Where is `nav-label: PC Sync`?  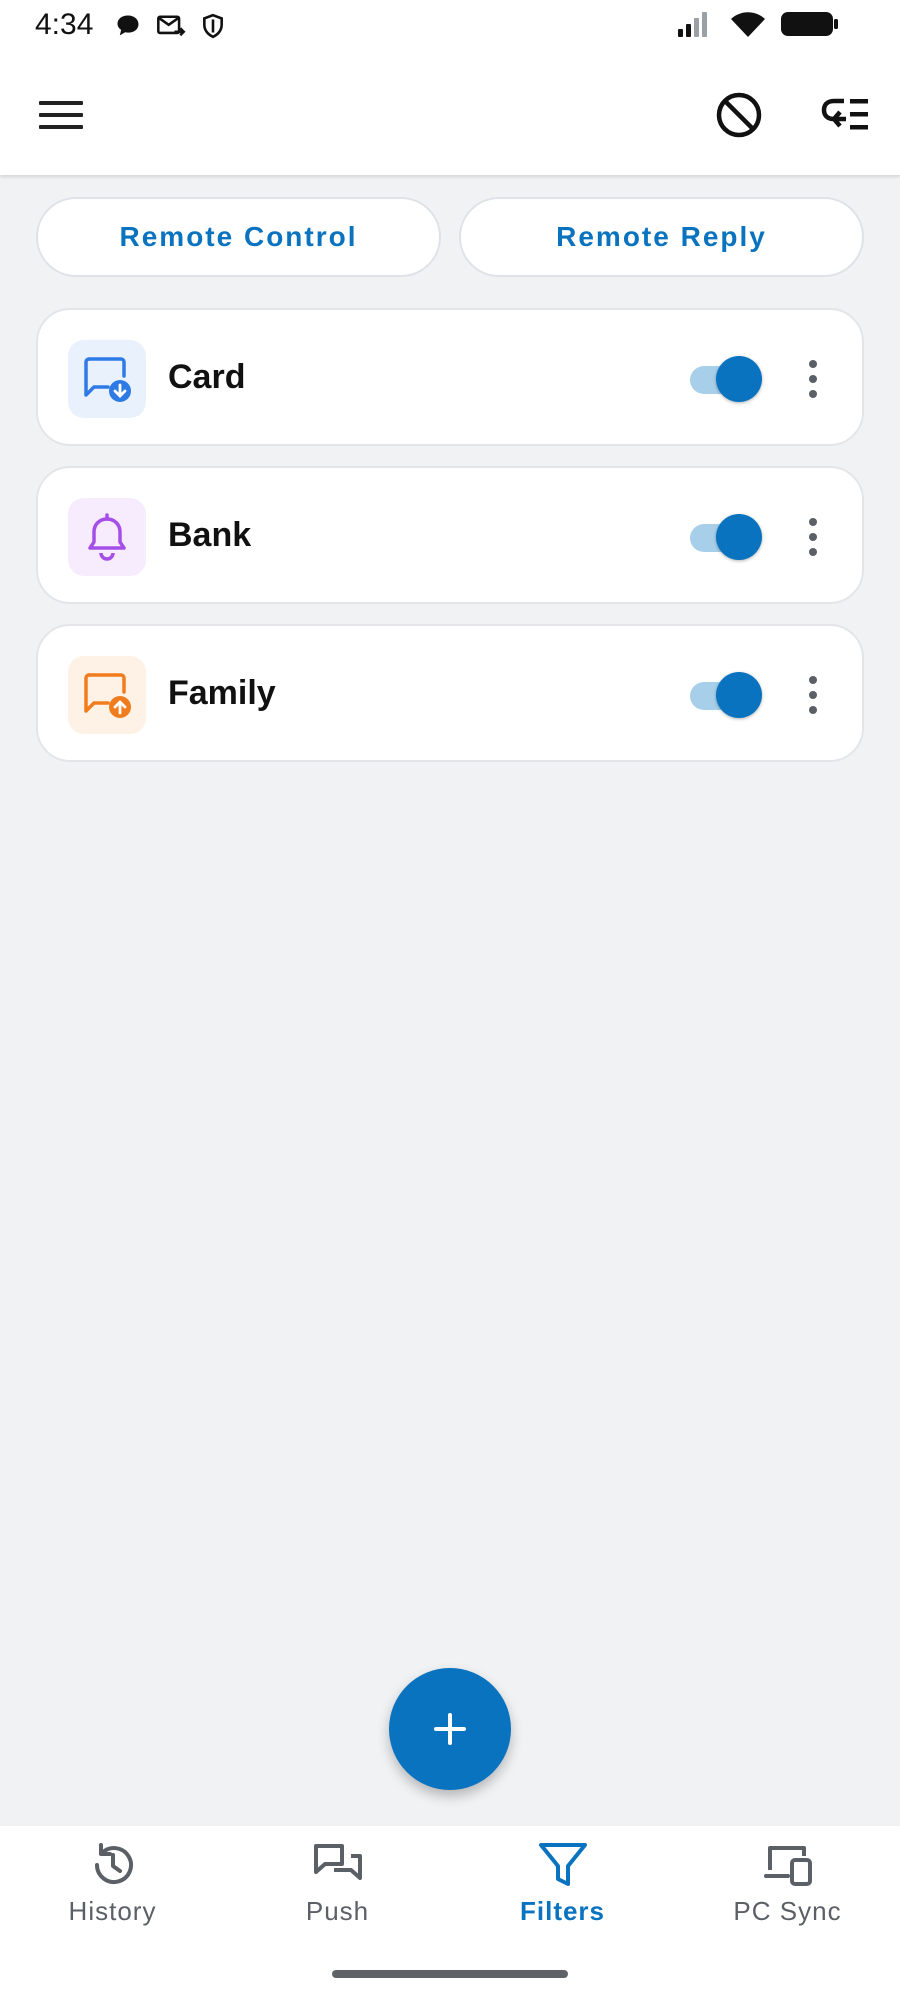 nav-label: PC Sync is located at coordinates (787, 1911).